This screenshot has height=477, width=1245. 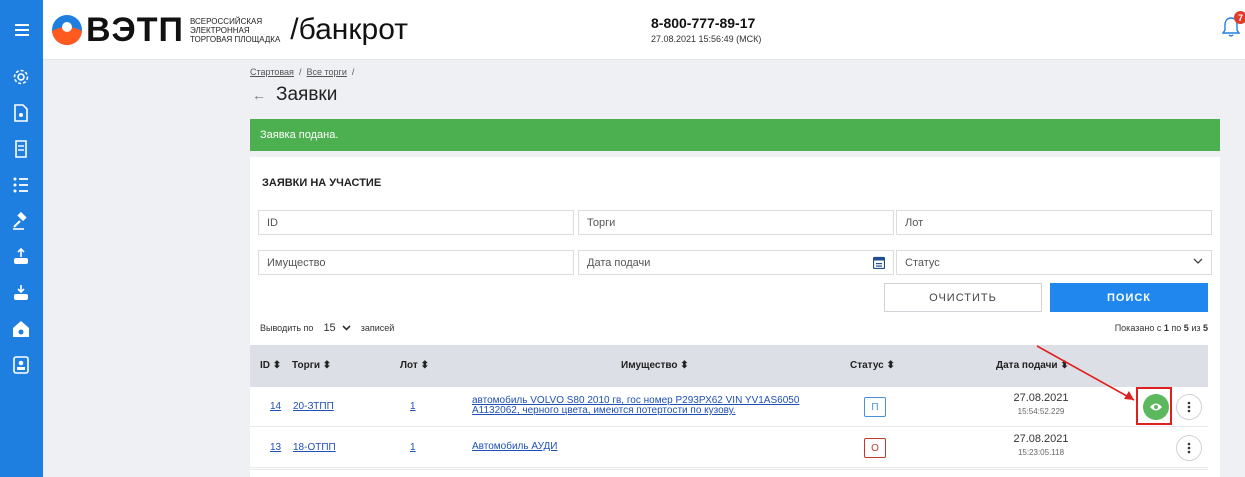 I want to click on sidebar-item-incoming, so click(x=21, y=293).